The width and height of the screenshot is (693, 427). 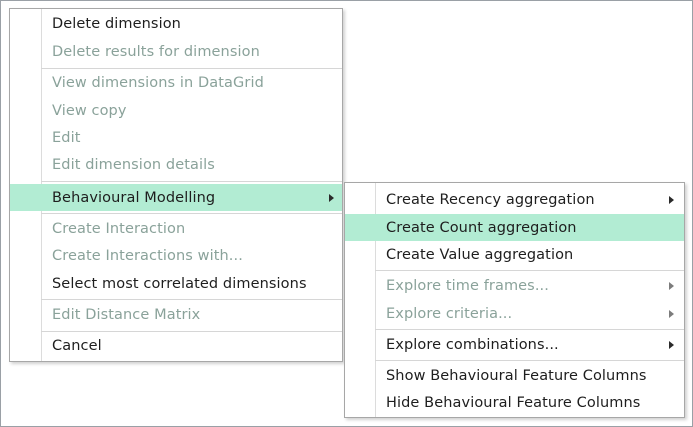 I want to click on menu-item-label: Create Count aggregation, so click(x=481, y=227).